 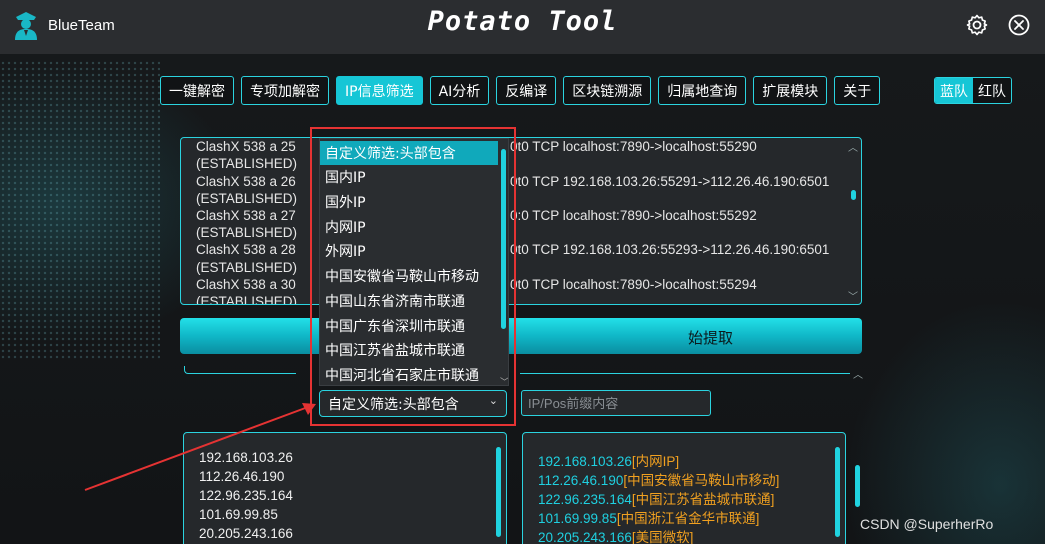 I want to click on chevron-down-icon: ⌄, so click(x=493, y=400).